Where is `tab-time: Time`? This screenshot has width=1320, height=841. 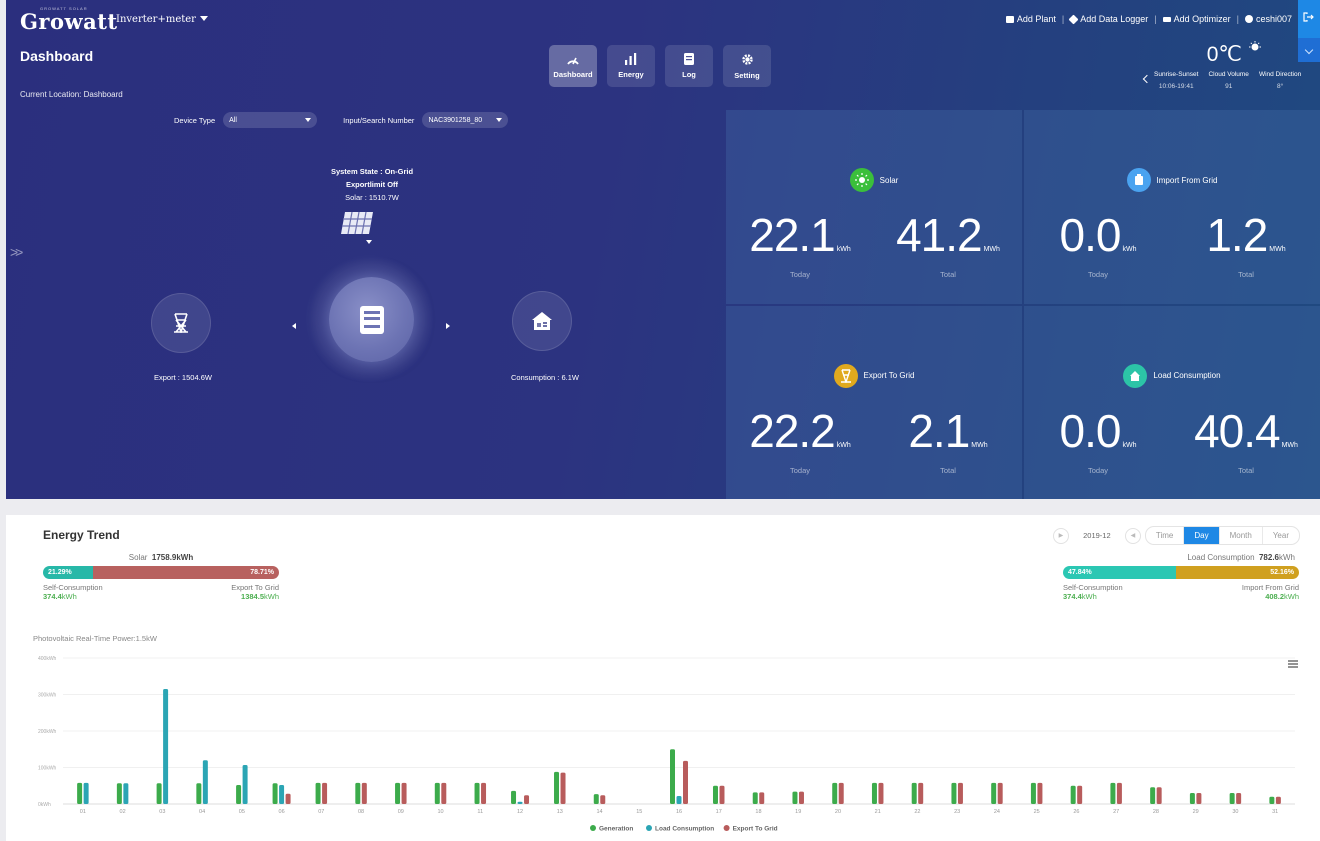
tab-time: Time is located at coordinates (1164, 535).